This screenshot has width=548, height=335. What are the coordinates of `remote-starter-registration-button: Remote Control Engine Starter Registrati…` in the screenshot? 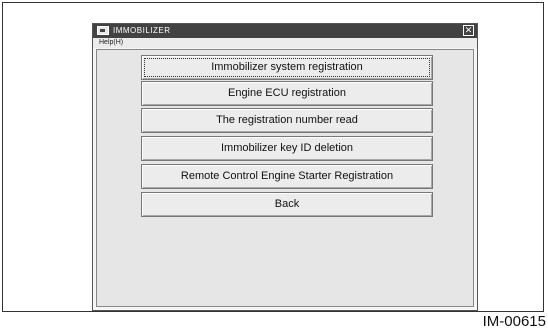 It's located at (287, 176).